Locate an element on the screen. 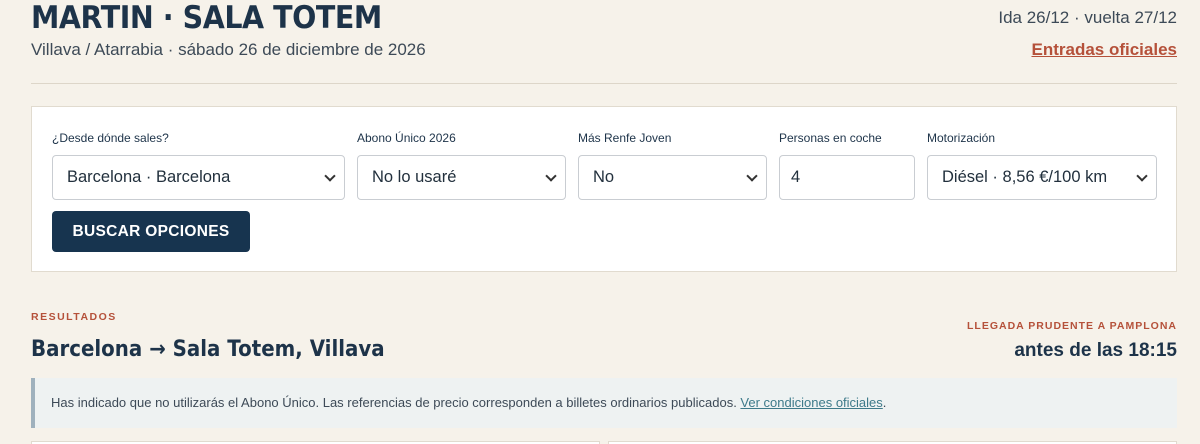 This screenshot has height=444, width=1200. conditions-link: Ver condiciones oficiales is located at coordinates (811, 402).